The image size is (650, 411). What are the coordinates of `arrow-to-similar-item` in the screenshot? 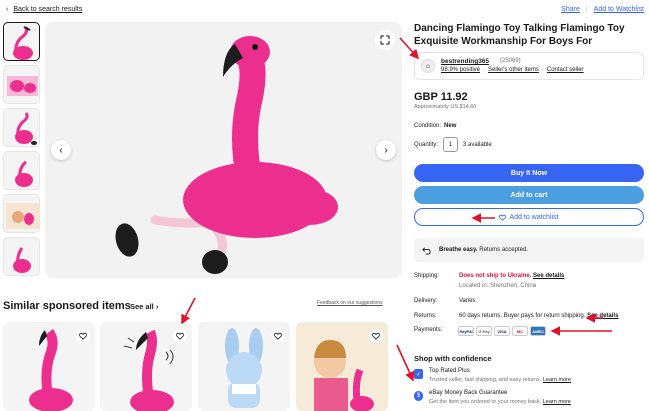 It's located at (188, 311).